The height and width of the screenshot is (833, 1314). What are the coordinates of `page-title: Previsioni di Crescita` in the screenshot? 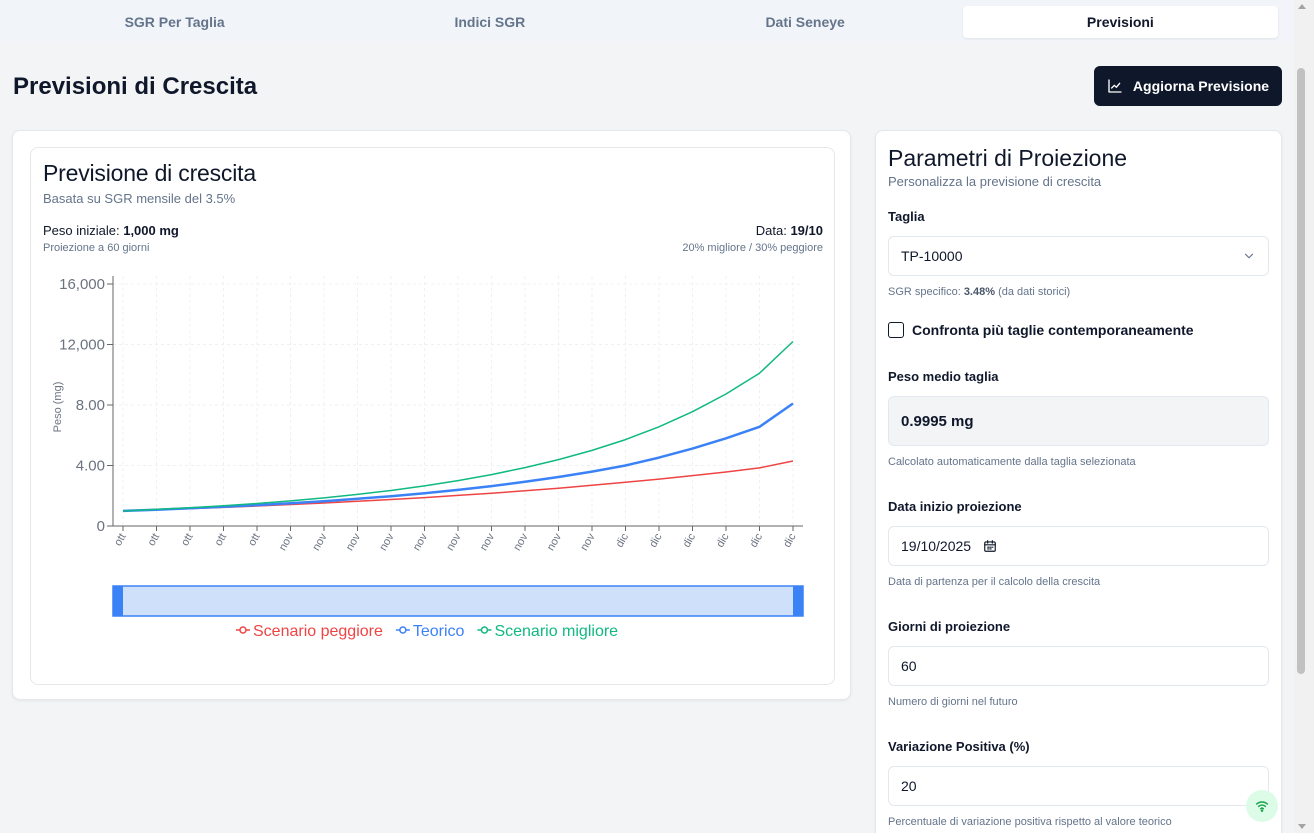 It's located at (135, 86).